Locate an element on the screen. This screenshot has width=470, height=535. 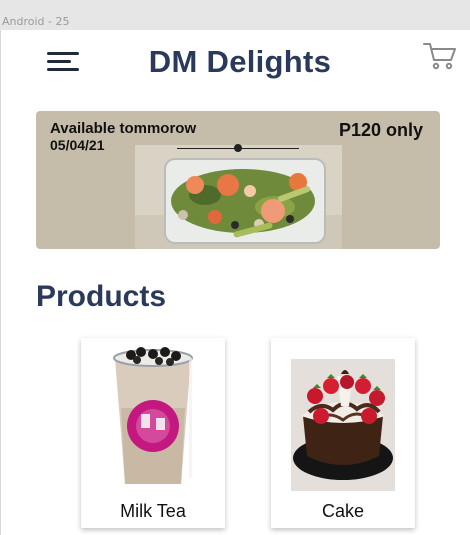
promo-divider-pin is located at coordinates (238, 148).